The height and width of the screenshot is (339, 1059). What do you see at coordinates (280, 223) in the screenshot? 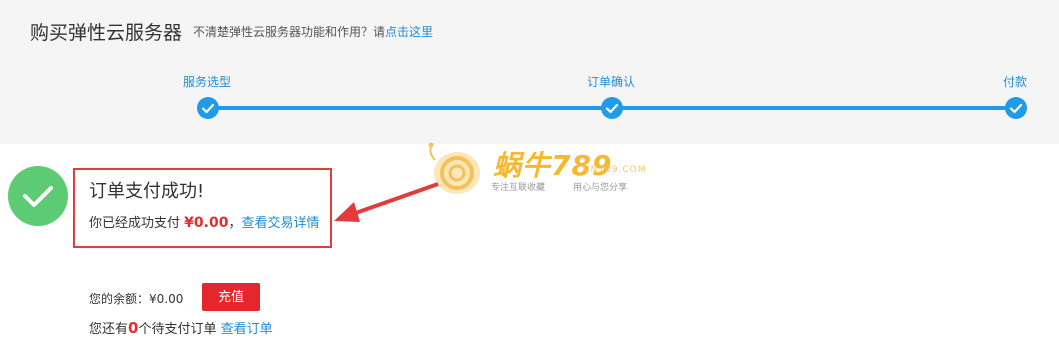
I see `view-transaction-detail-link: 查看交易详情` at bounding box center [280, 223].